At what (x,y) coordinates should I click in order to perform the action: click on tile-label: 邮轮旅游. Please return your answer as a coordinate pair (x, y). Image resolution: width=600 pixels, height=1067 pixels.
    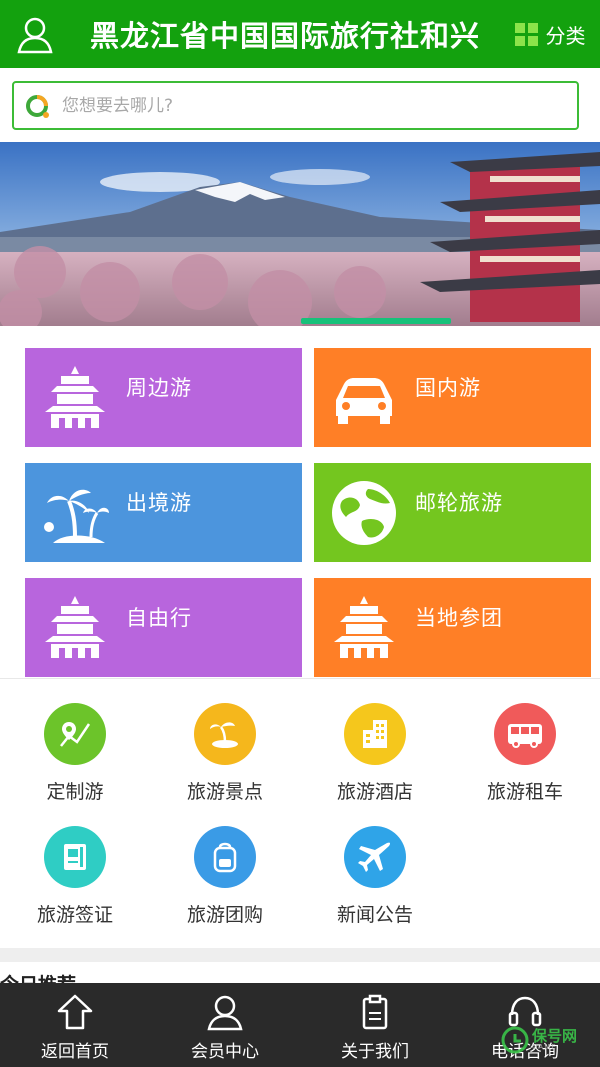
    Looking at the image, I should click on (459, 503).